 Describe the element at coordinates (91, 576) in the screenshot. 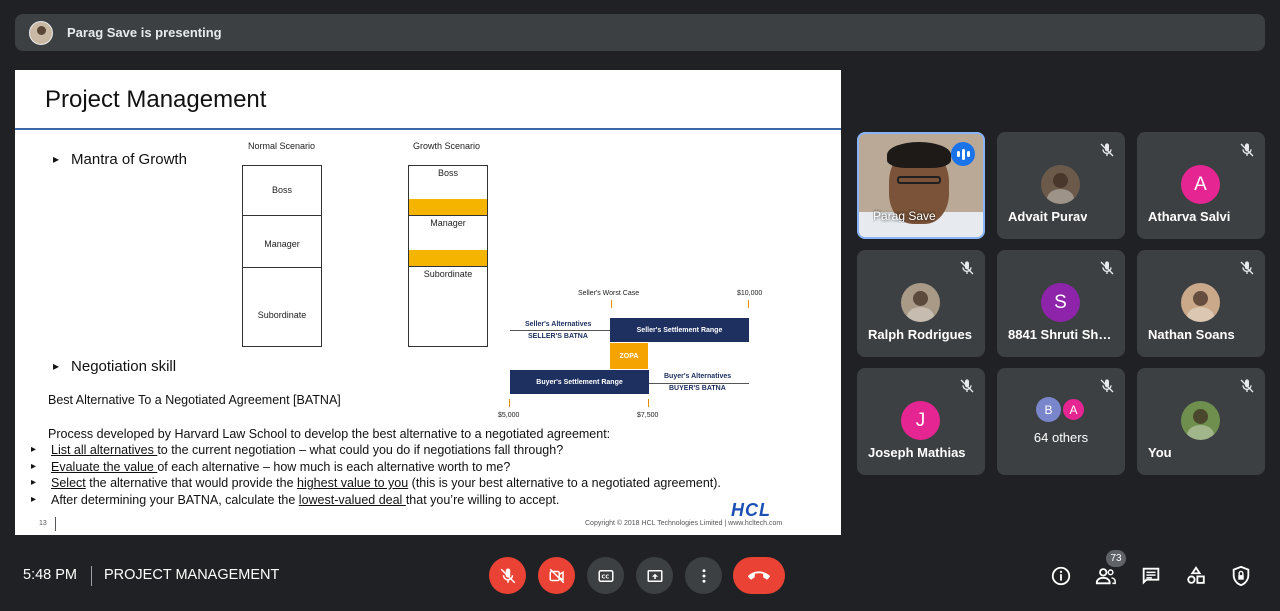

I see `divider` at that location.